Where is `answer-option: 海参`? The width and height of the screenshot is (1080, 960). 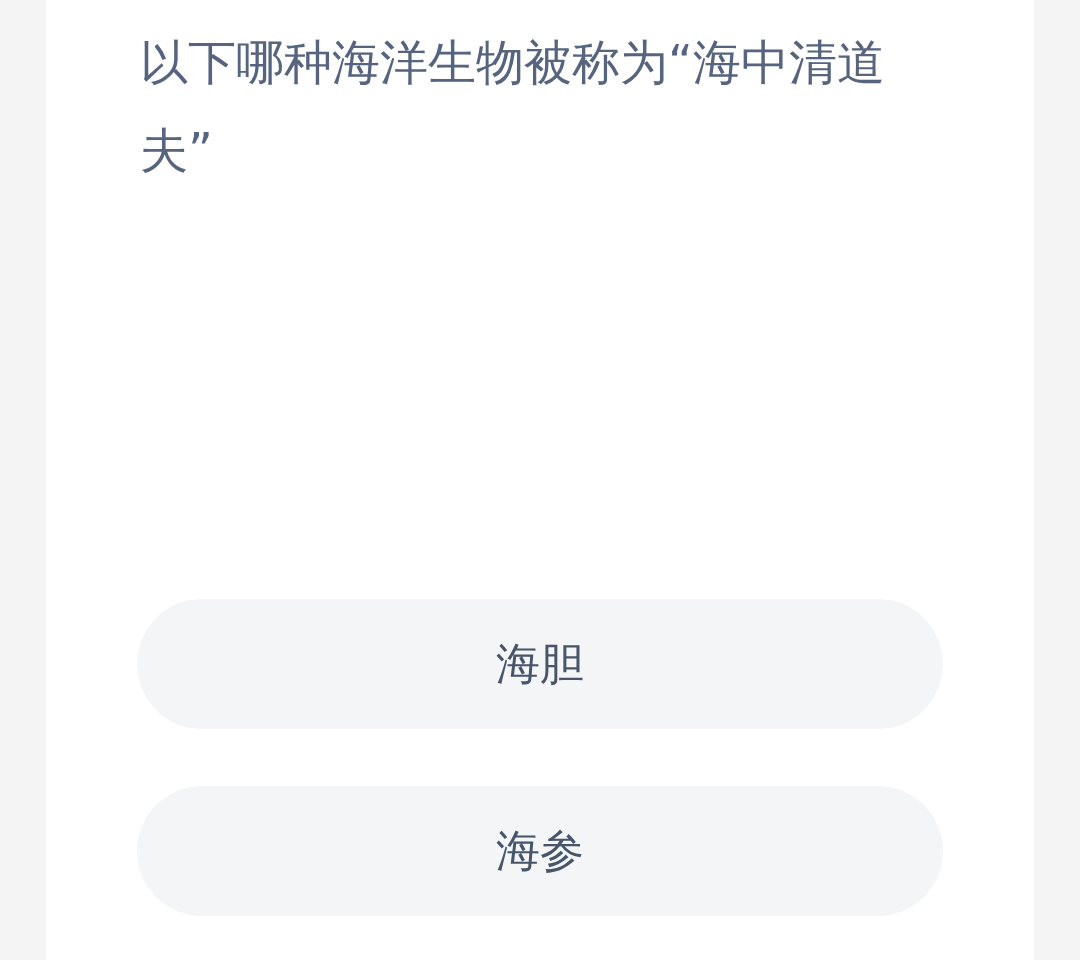 answer-option: 海参 is located at coordinates (540, 851).